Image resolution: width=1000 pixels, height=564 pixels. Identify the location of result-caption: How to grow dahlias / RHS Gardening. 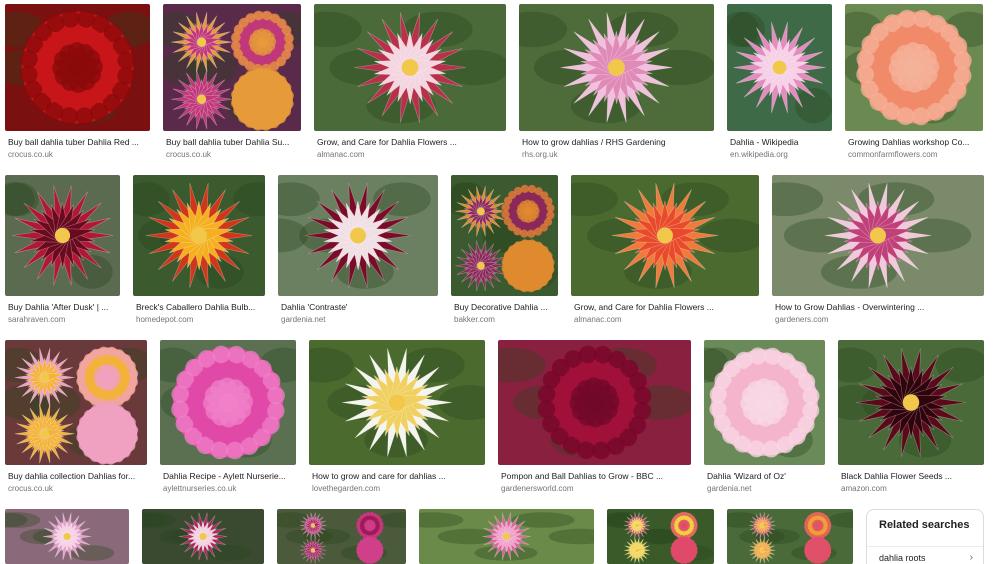
(618, 142).